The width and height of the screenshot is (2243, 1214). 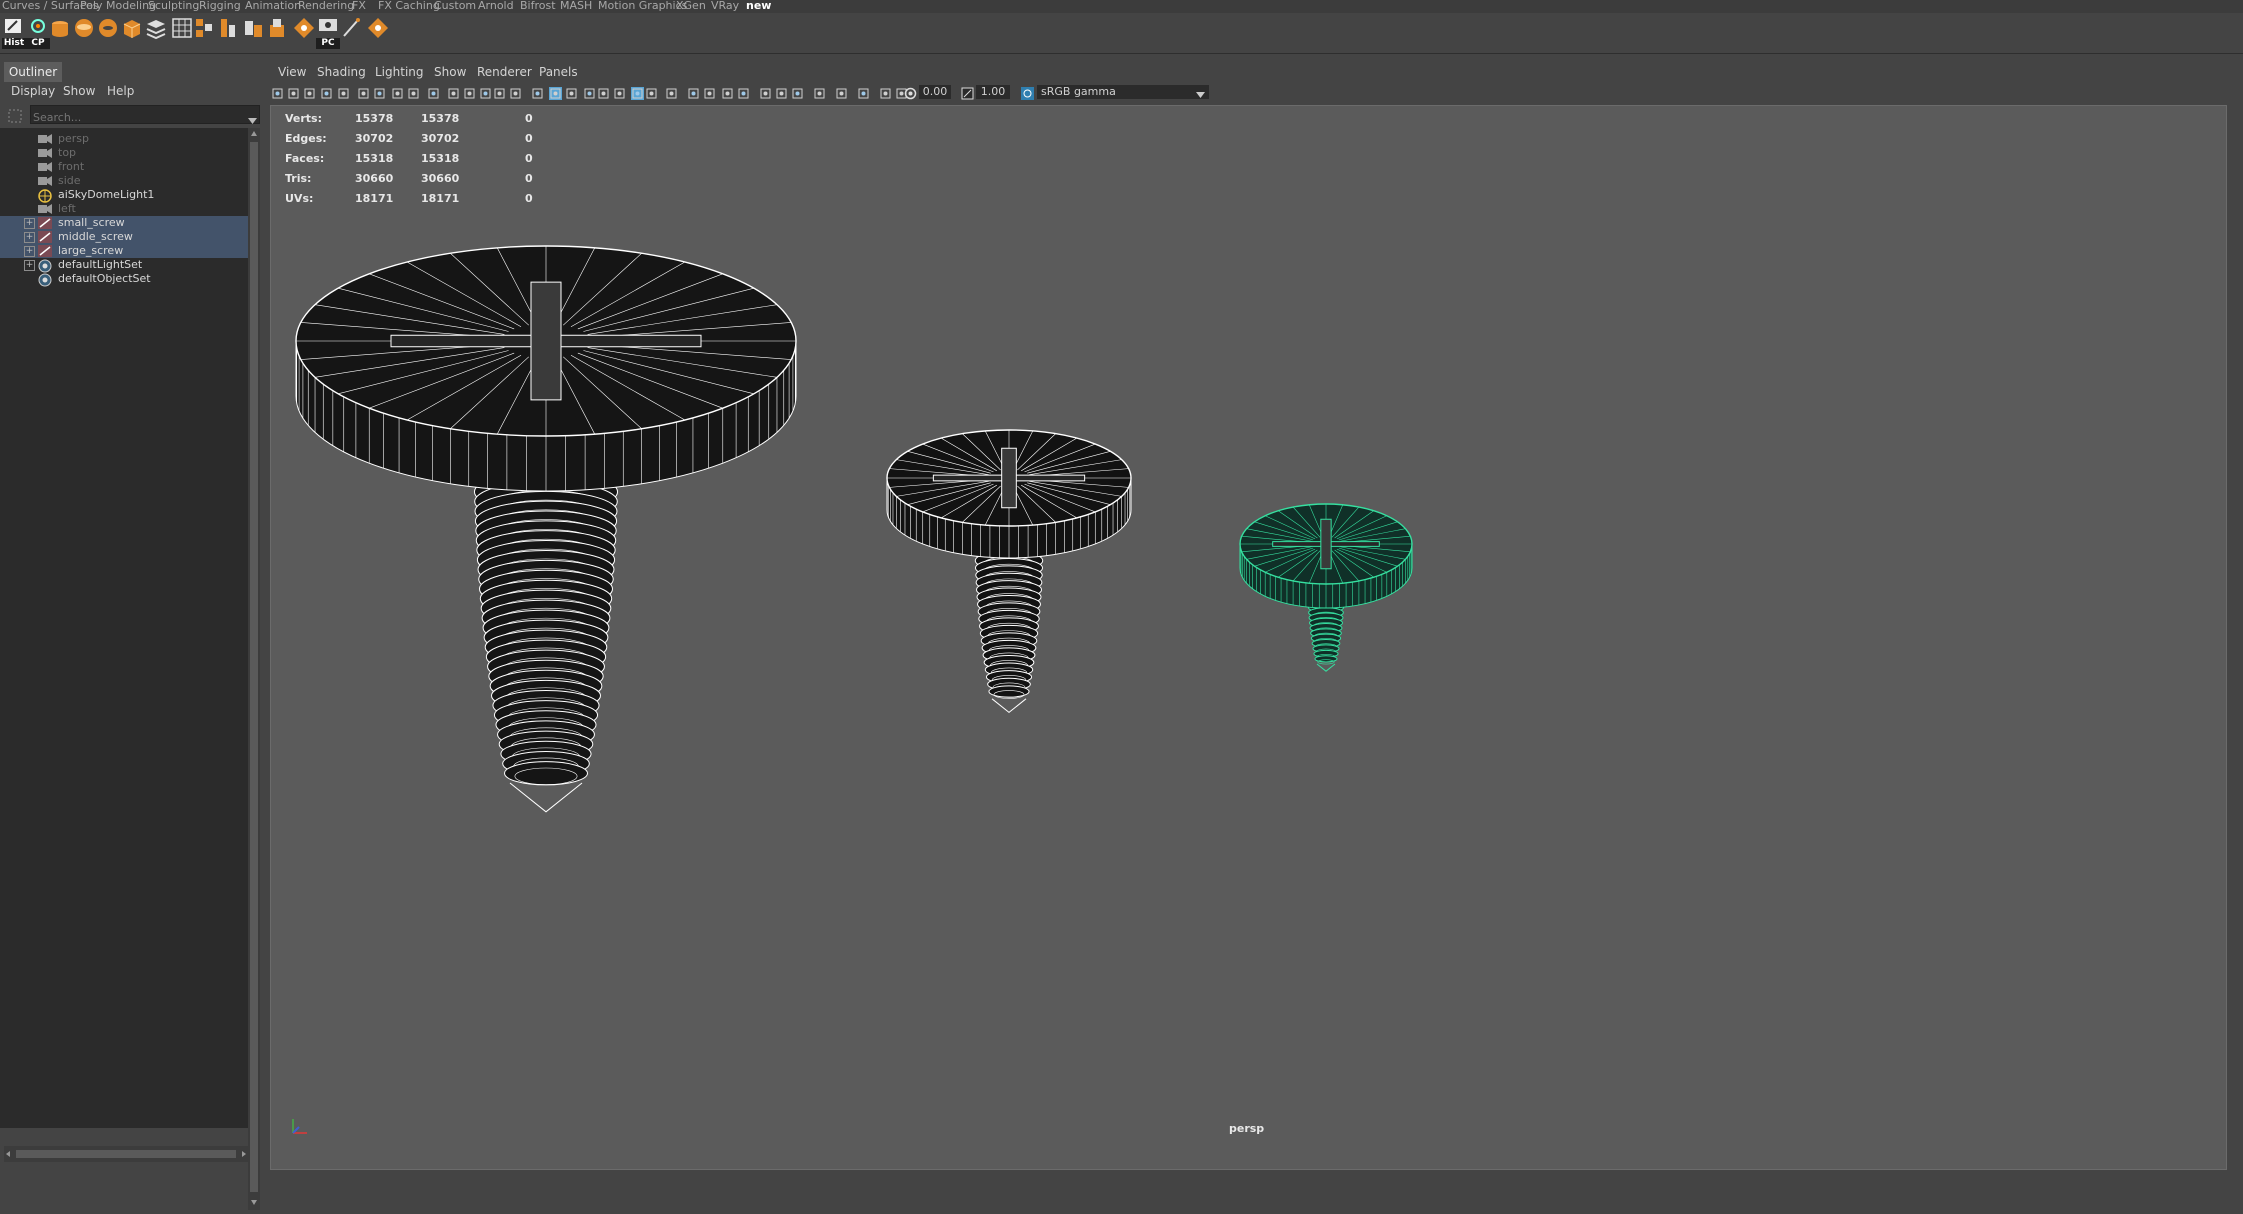 I want to click on outliner-item-label: aiSkyDomeLight1, so click(x=106, y=194).